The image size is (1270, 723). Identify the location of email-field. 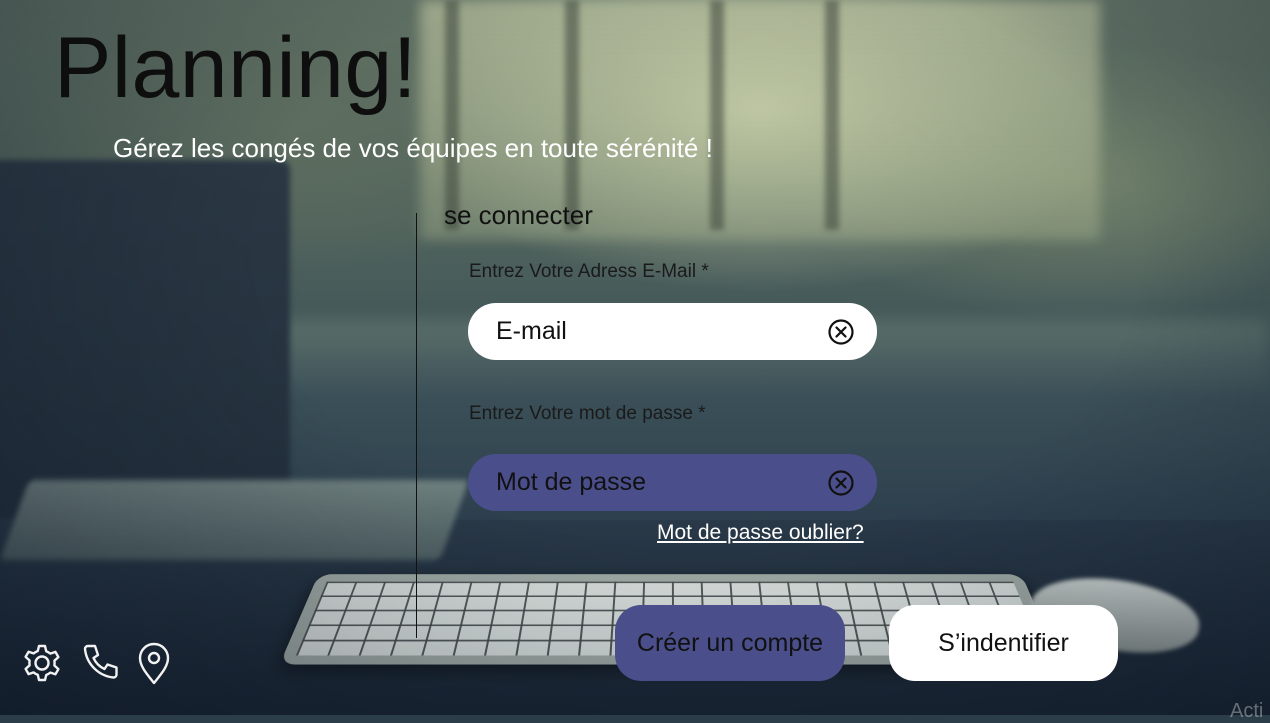
(656, 331).